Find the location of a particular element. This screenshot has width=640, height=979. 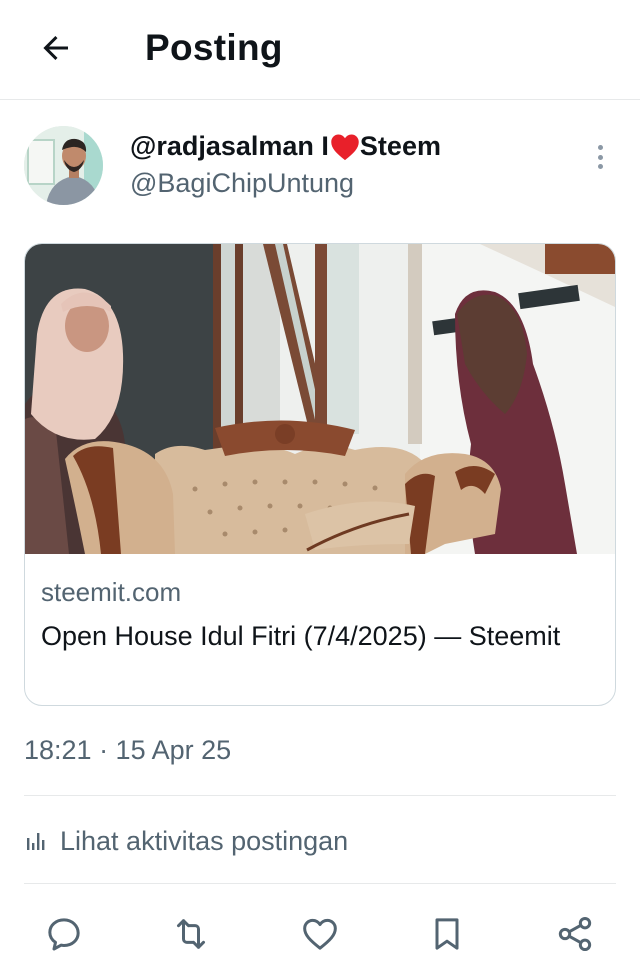

avatar is located at coordinates (63, 165).